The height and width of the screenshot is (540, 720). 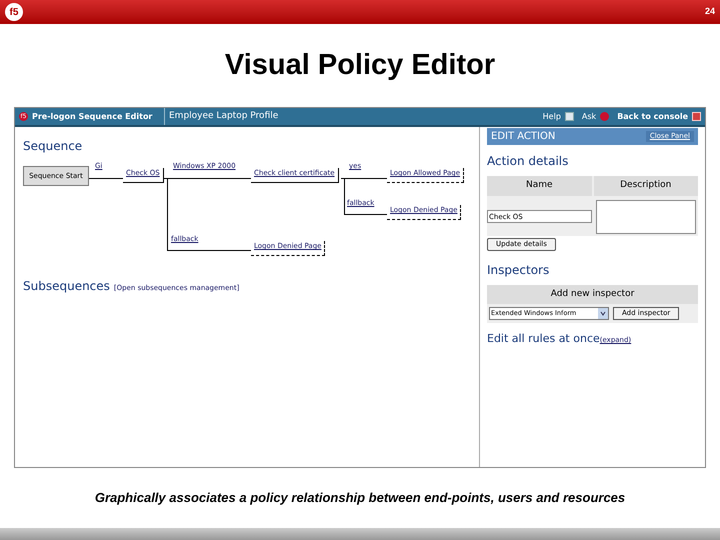 I want to click on section-heading: Action details, so click(x=528, y=161).